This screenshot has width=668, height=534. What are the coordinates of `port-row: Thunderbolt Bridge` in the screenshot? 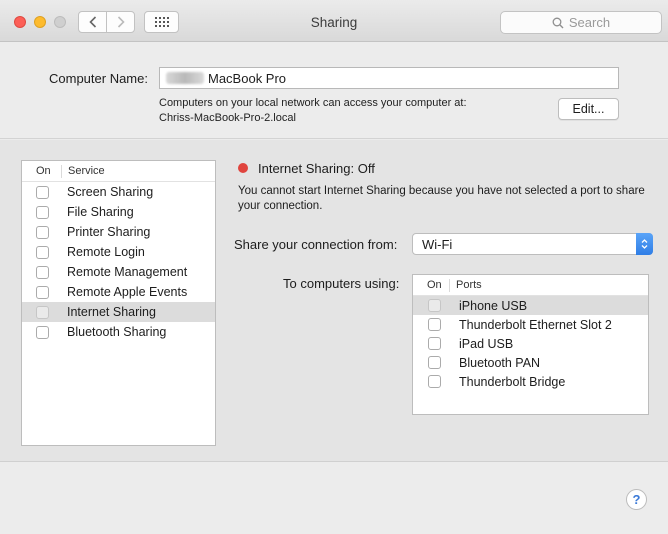 It's located at (530, 381).